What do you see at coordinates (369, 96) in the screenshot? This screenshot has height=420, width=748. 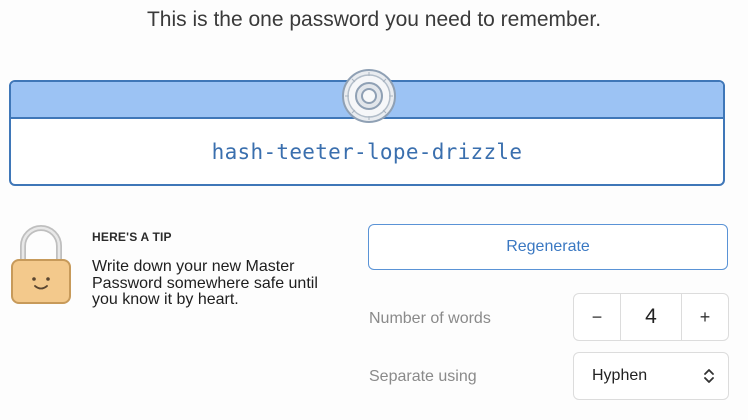 I see `vault-dial-icon` at bounding box center [369, 96].